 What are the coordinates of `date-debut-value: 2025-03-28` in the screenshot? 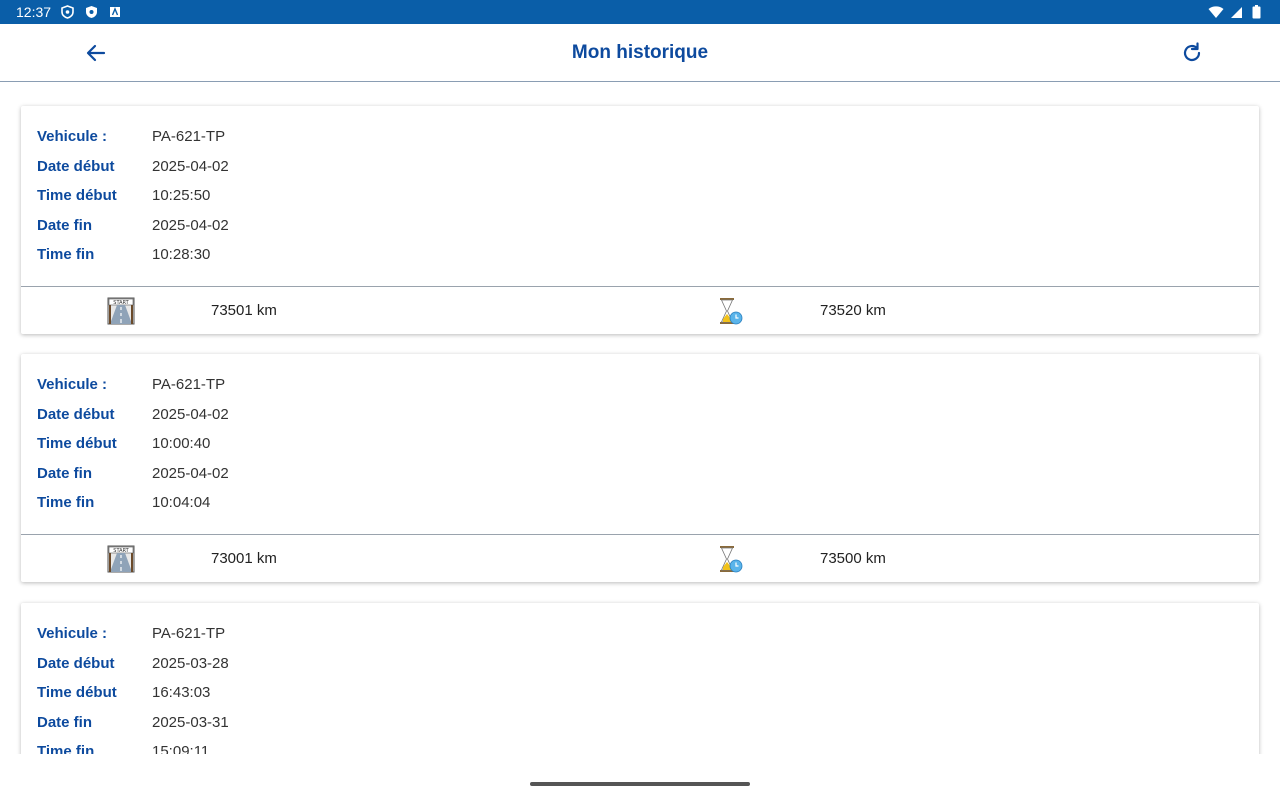 It's located at (190, 663).